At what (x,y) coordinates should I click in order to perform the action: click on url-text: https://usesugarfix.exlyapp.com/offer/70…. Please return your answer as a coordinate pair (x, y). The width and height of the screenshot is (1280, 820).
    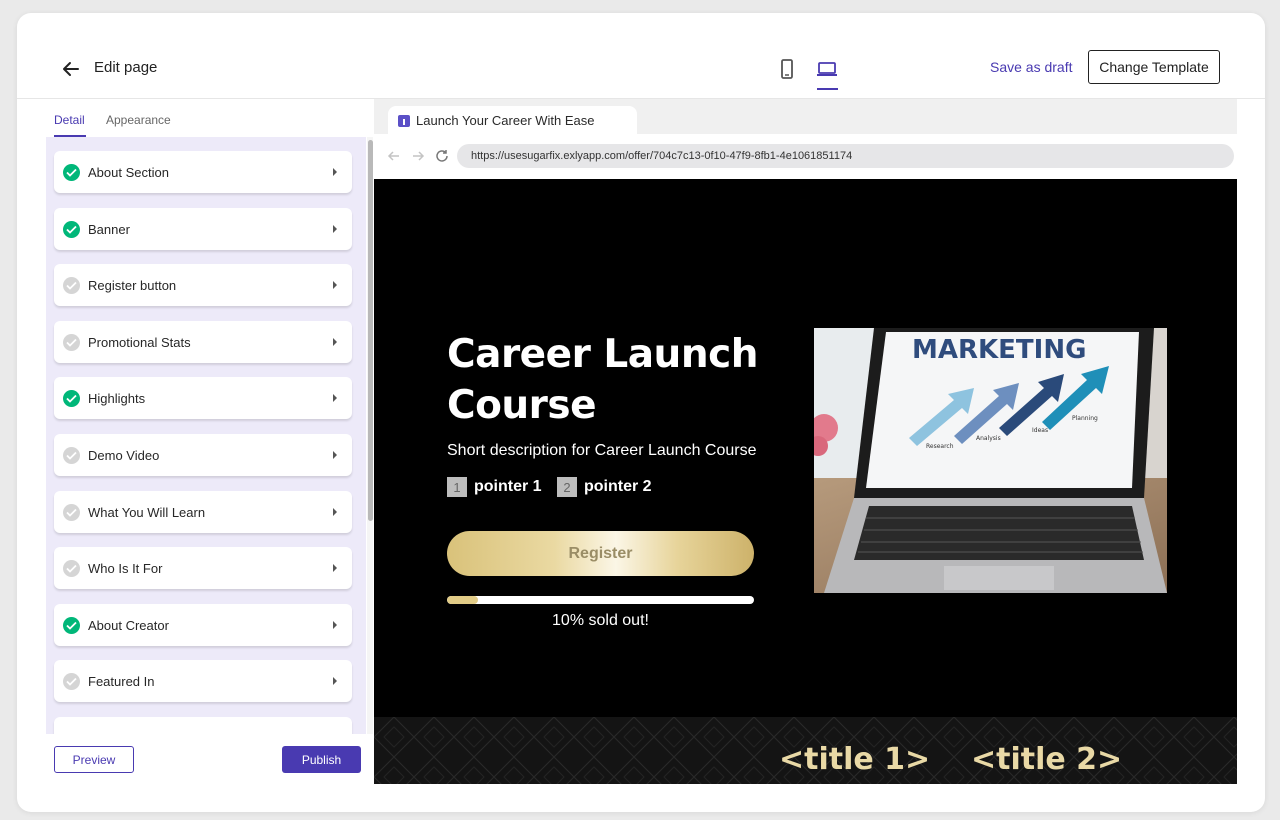
    Looking at the image, I should click on (662, 156).